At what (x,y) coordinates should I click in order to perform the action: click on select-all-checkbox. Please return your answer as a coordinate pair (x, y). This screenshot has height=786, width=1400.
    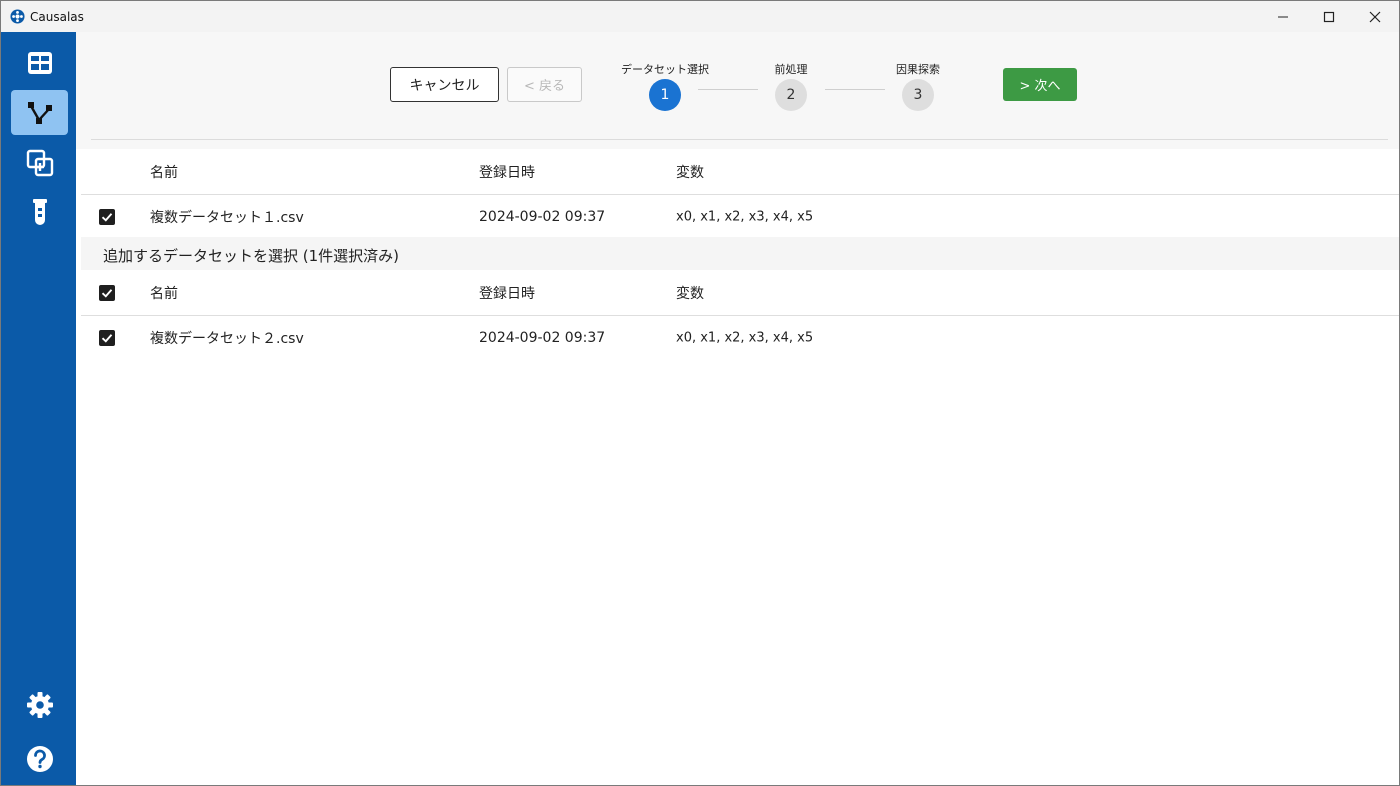
    Looking at the image, I should click on (107, 292).